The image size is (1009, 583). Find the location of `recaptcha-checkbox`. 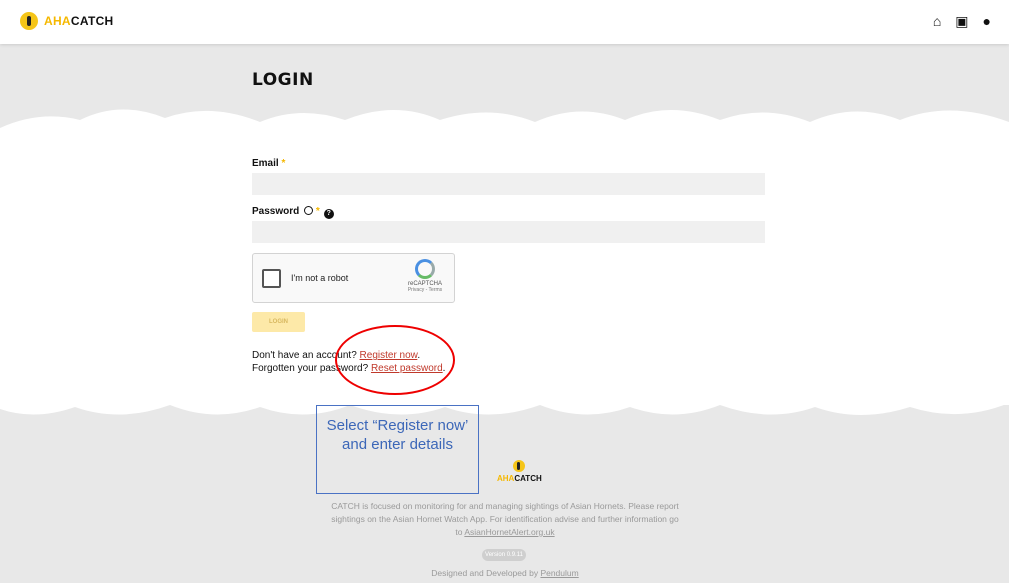

recaptcha-checkbox is located at coordinates (271, 278).